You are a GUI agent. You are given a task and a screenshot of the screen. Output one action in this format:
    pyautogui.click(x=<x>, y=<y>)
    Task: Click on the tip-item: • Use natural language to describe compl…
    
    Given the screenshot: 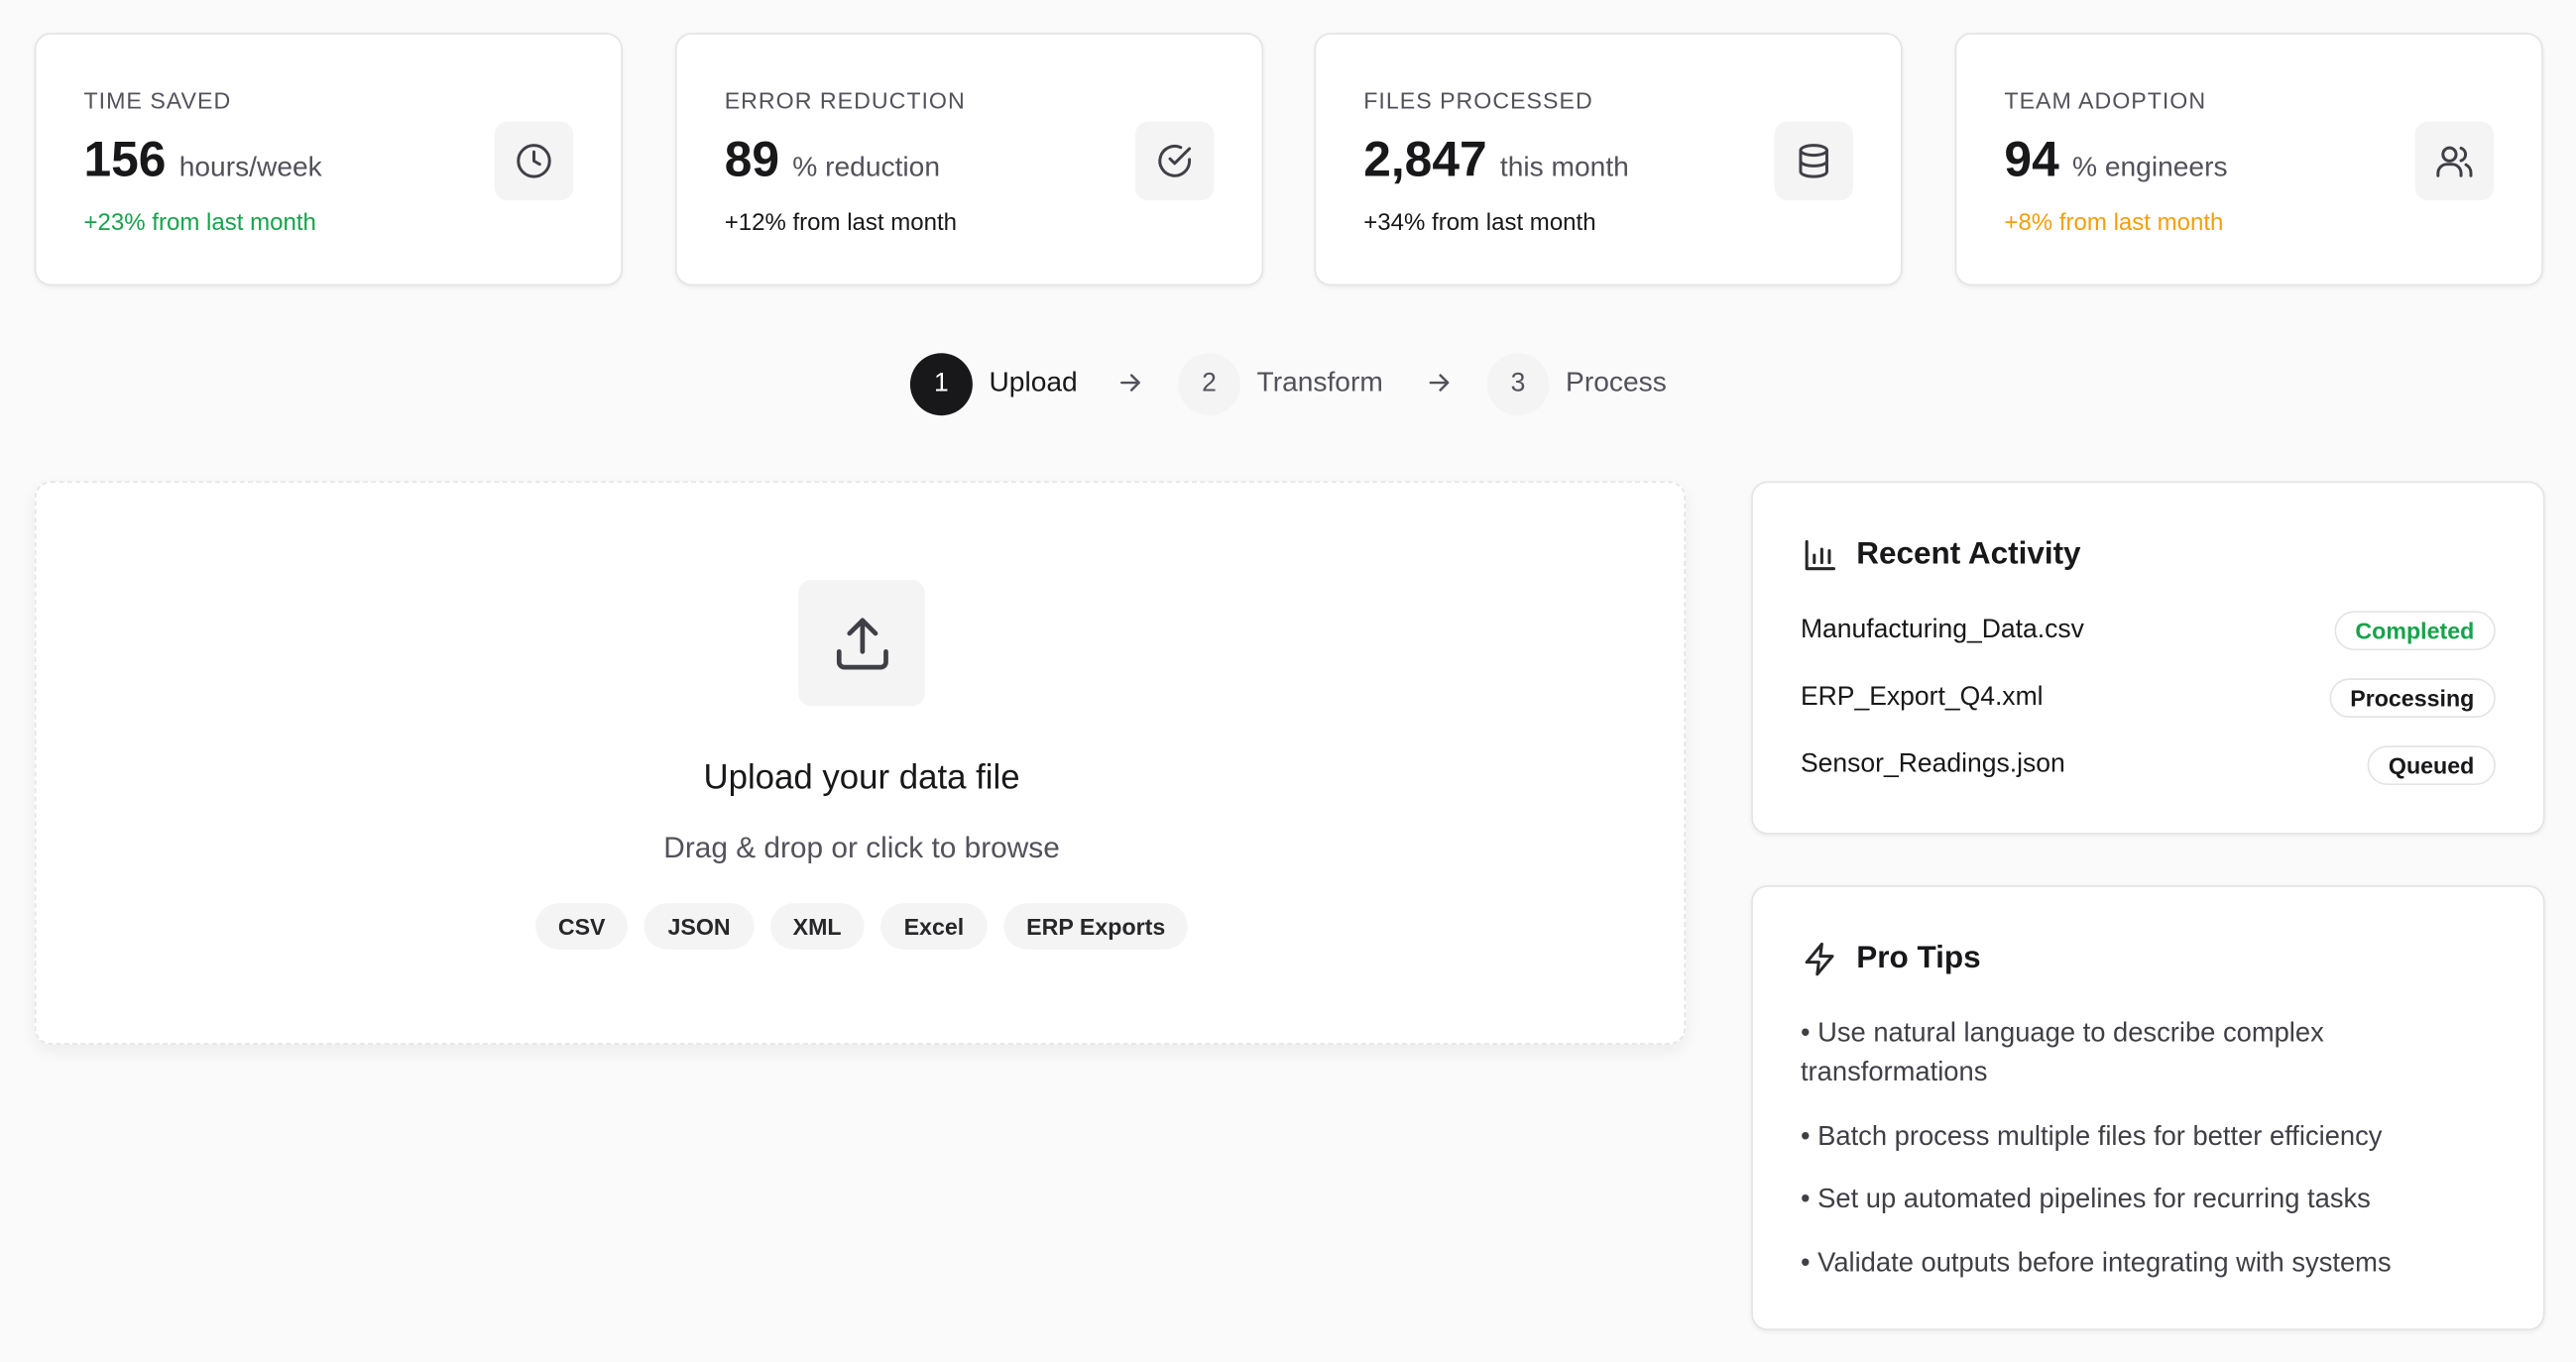 What is the action you would take?
    pyautogui.click(x=2062, y=1052)
    